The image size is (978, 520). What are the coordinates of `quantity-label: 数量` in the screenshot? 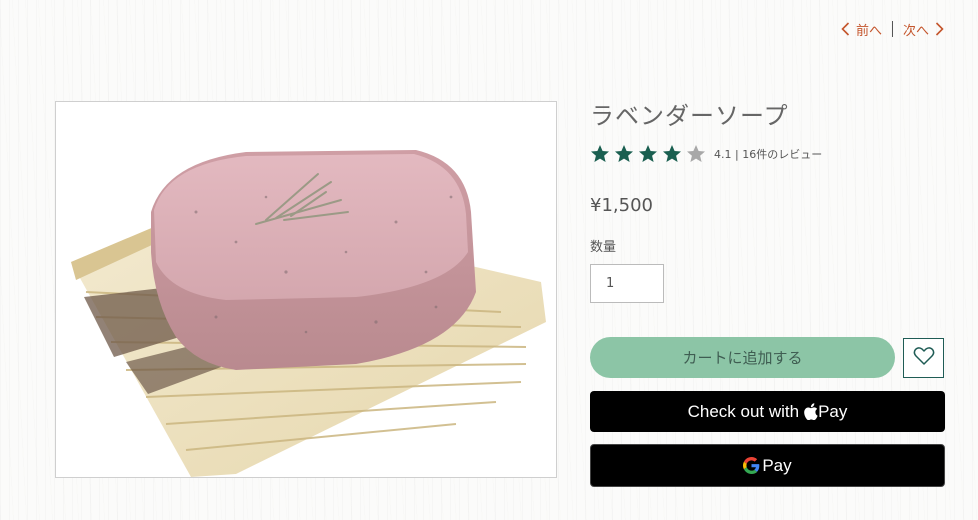 It's located at (603, 247).